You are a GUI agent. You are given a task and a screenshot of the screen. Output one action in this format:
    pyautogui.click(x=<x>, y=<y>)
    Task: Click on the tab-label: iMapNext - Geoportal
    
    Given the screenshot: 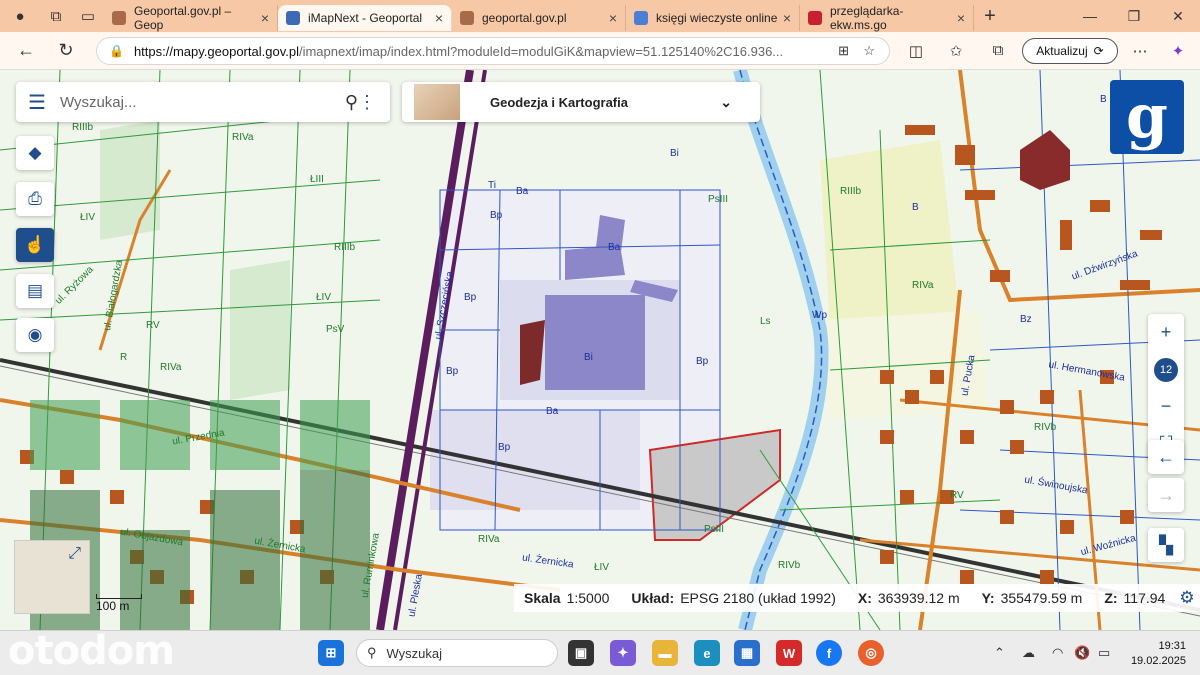 What is the action you would take?
    pyautogui.click(x=365, y=18)
    